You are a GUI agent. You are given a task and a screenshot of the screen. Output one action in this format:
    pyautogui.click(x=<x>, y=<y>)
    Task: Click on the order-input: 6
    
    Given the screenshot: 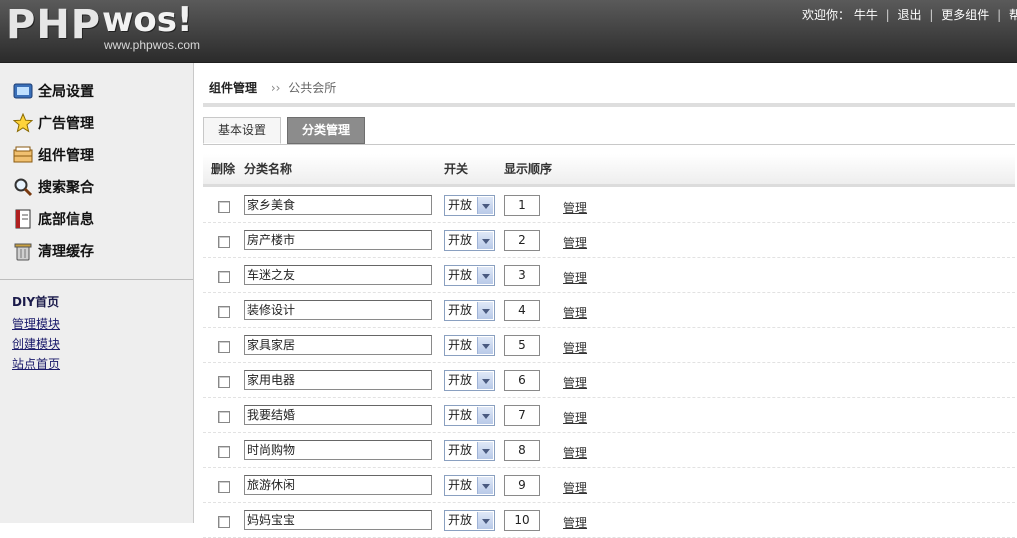 What is the action you would take?
    pyautogui.click(x=522, y=380)
    